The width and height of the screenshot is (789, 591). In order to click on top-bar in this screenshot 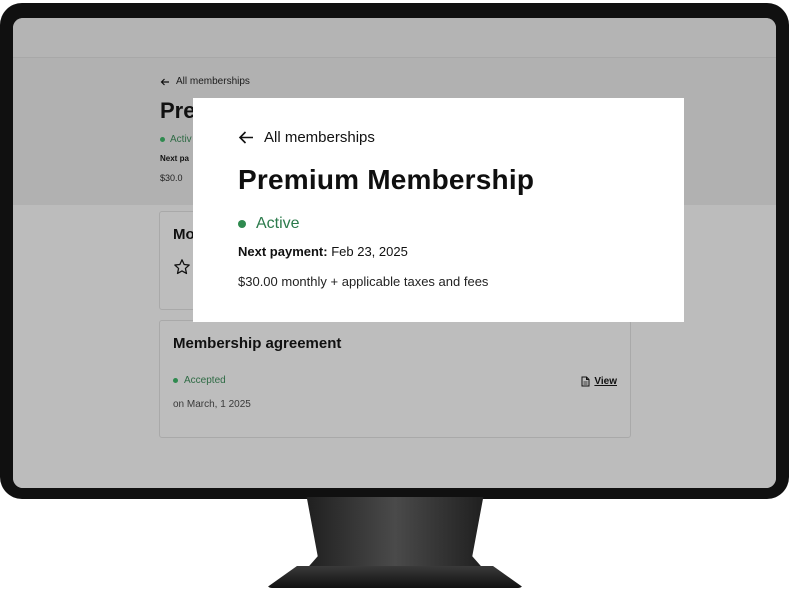, I will do `click(394, 38)`.